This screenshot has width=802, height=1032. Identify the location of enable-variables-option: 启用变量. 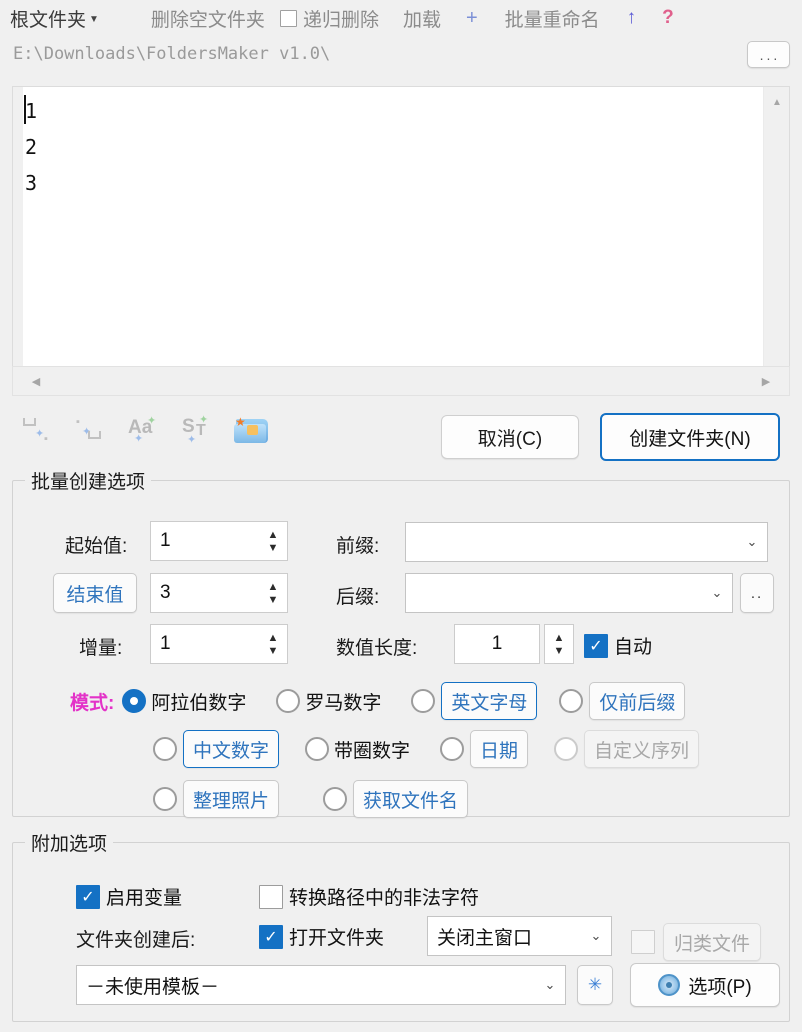
(129, 896).